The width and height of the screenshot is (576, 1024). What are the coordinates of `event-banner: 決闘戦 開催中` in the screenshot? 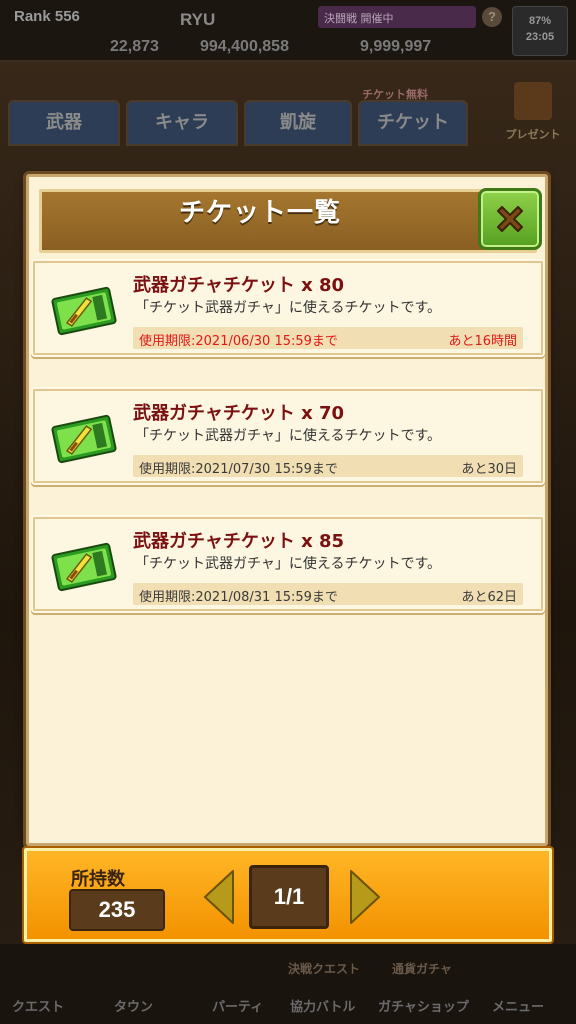 It's located at (397, 17).